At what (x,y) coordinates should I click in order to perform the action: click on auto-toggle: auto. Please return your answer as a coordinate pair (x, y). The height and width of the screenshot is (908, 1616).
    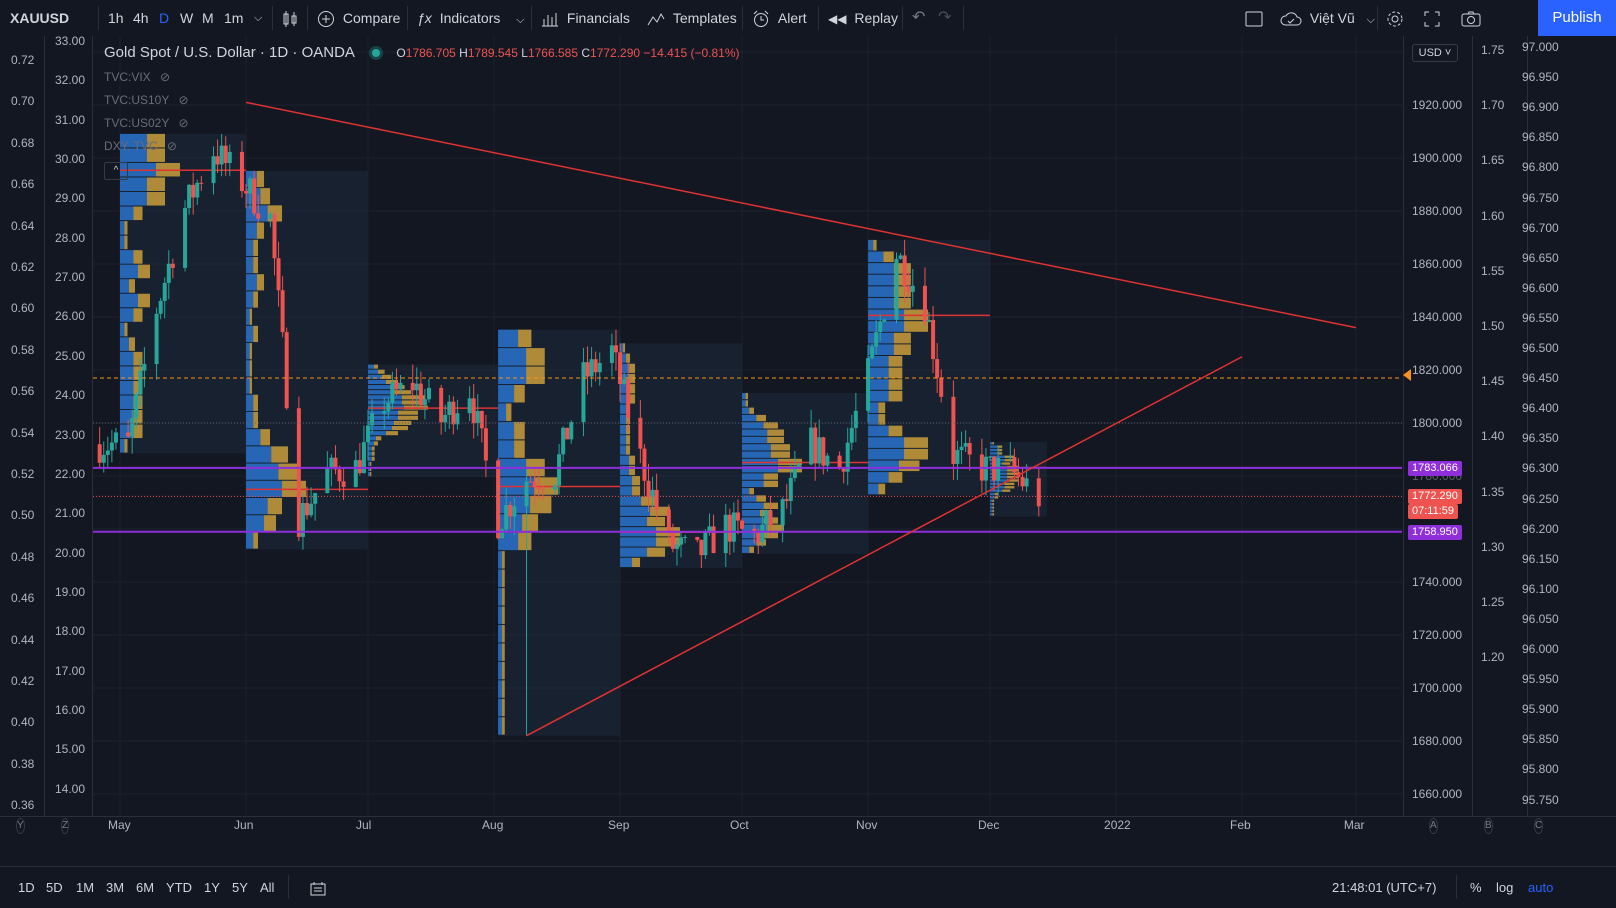
    Looking at the image, I should click on (1540, 887).